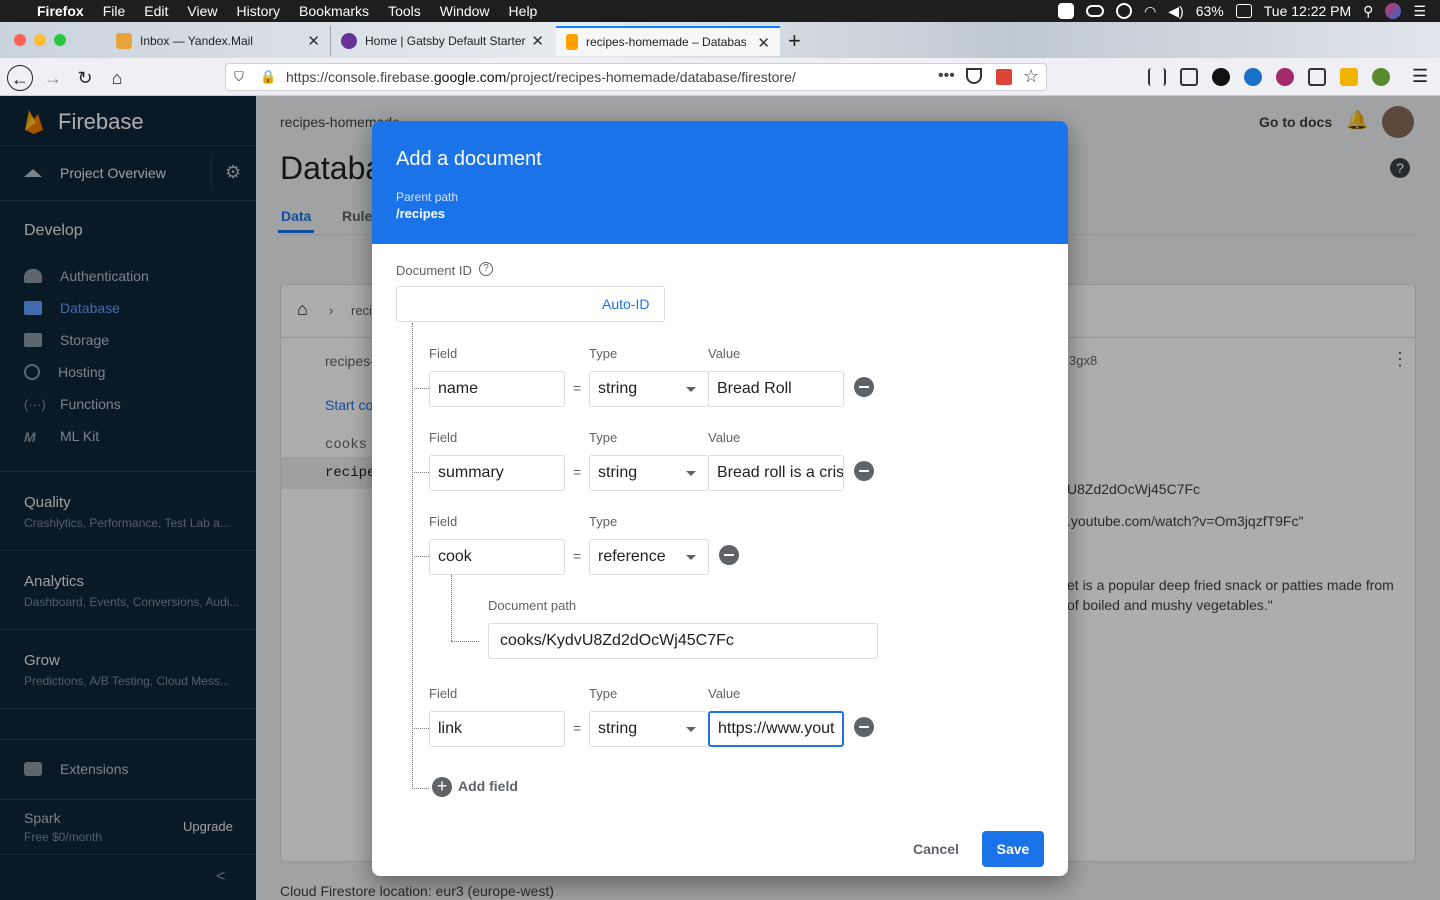 Image resolution: width=1440 pixels, height=900 pixels. What do you see at coordinates (497, 729) in the screenshot?
I see `field-name-input: link` at bounding box center [497, 729].